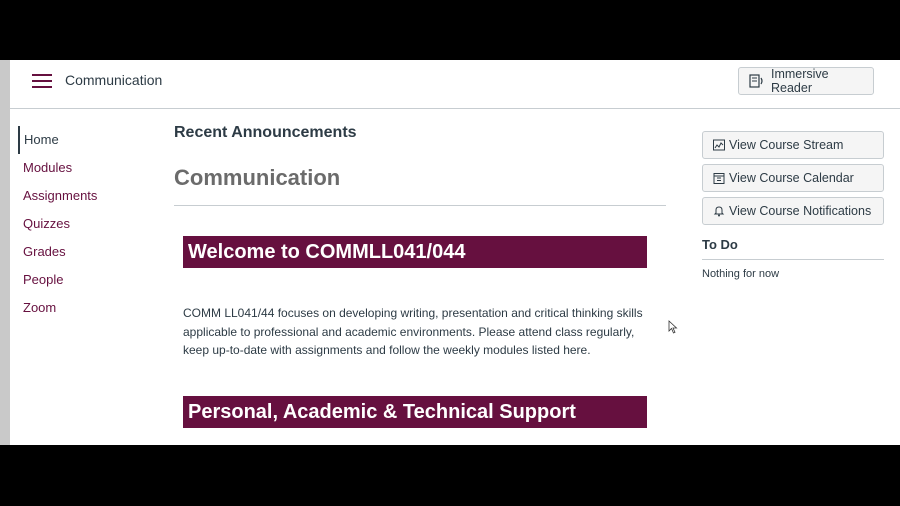 The height and width of the screenshot is (506, 900). What do you see at coordinates (113, 80) in the screenshot?
I see `course-title: Communication` at bounding box center [113, 80].